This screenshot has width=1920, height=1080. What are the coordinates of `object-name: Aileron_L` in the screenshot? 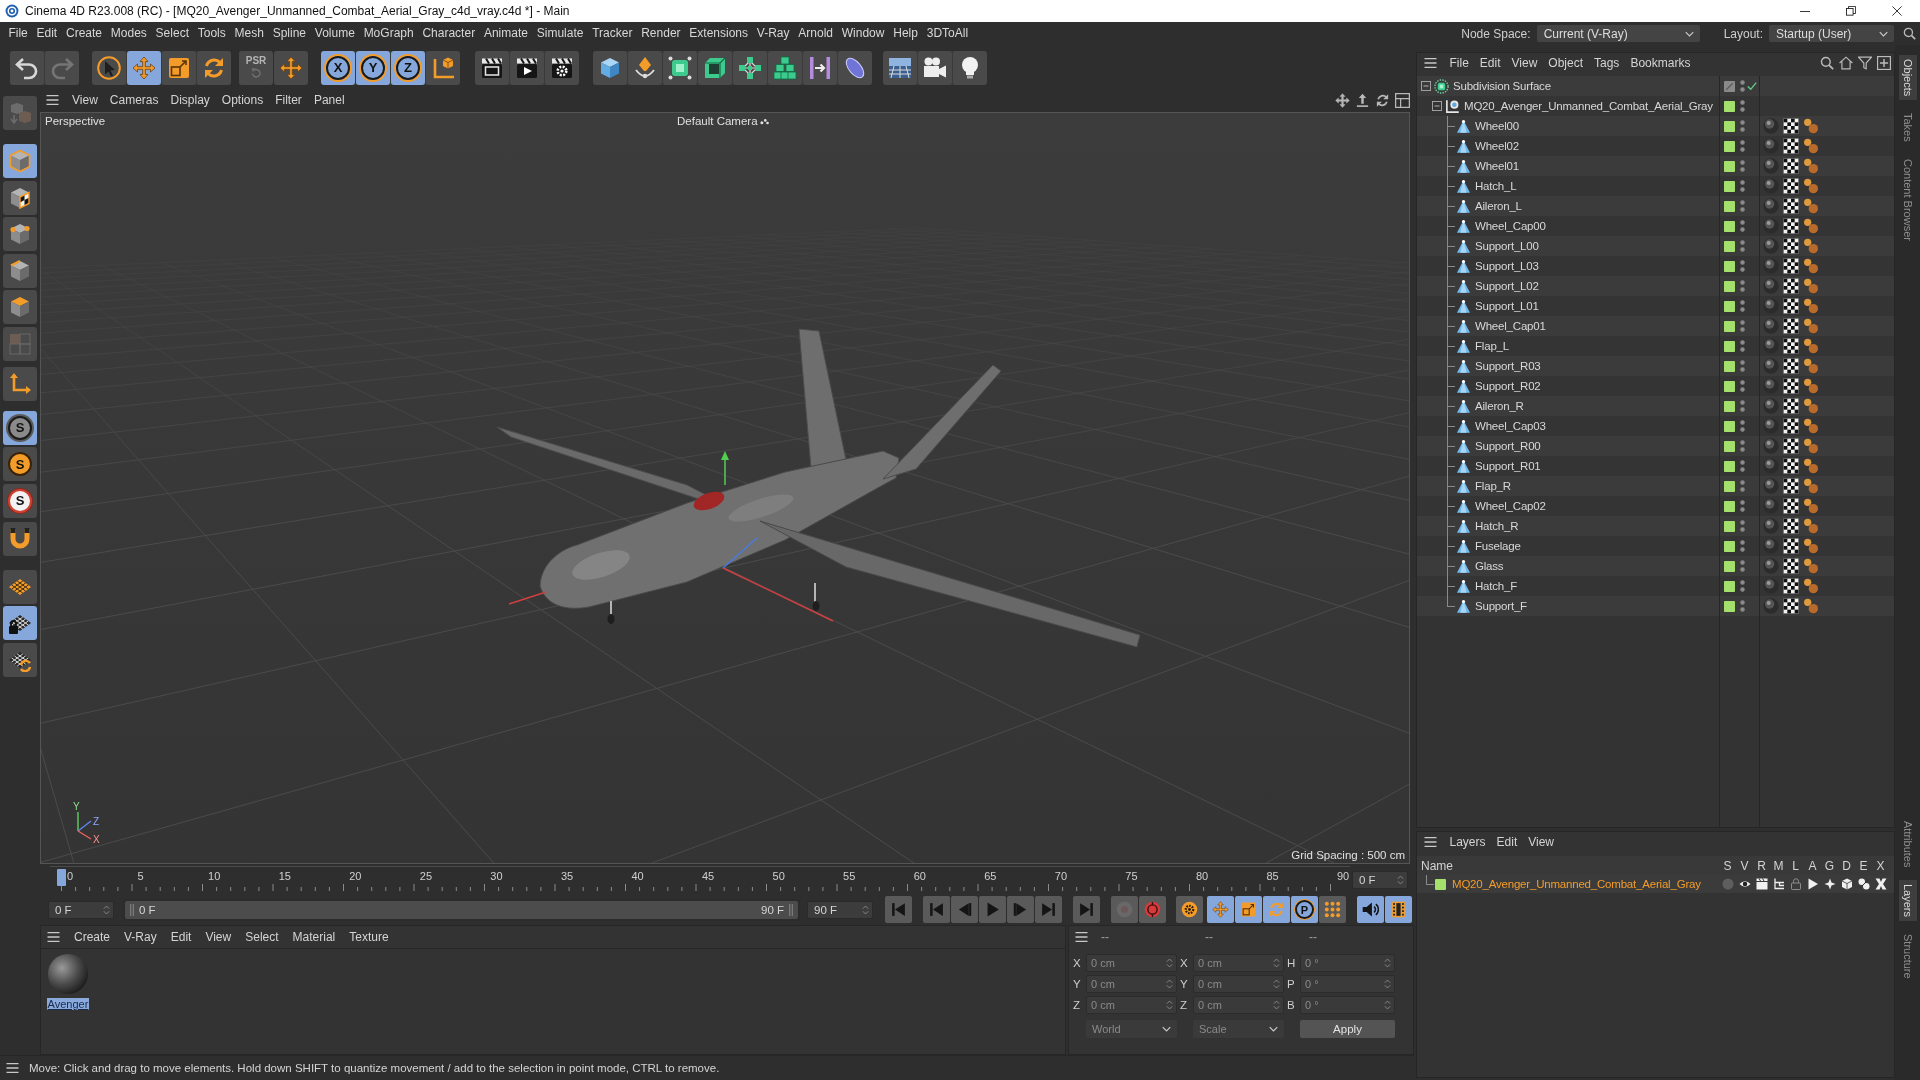 It's located at (1498, 206).